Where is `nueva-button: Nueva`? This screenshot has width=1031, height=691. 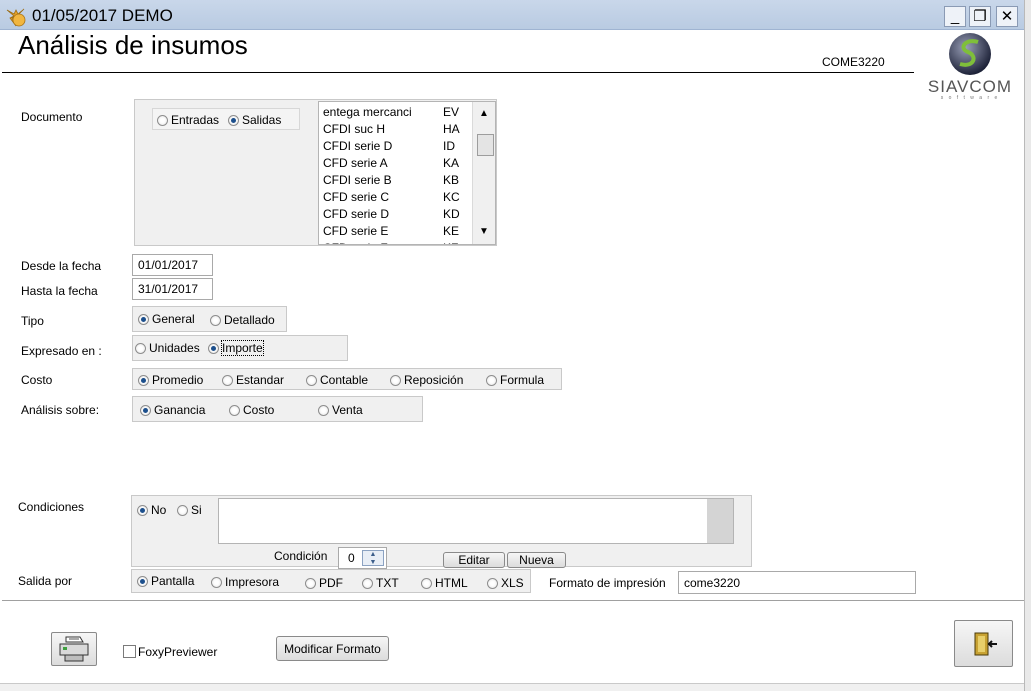
nueva-button: Nueva is located at coordinates (536, 560).